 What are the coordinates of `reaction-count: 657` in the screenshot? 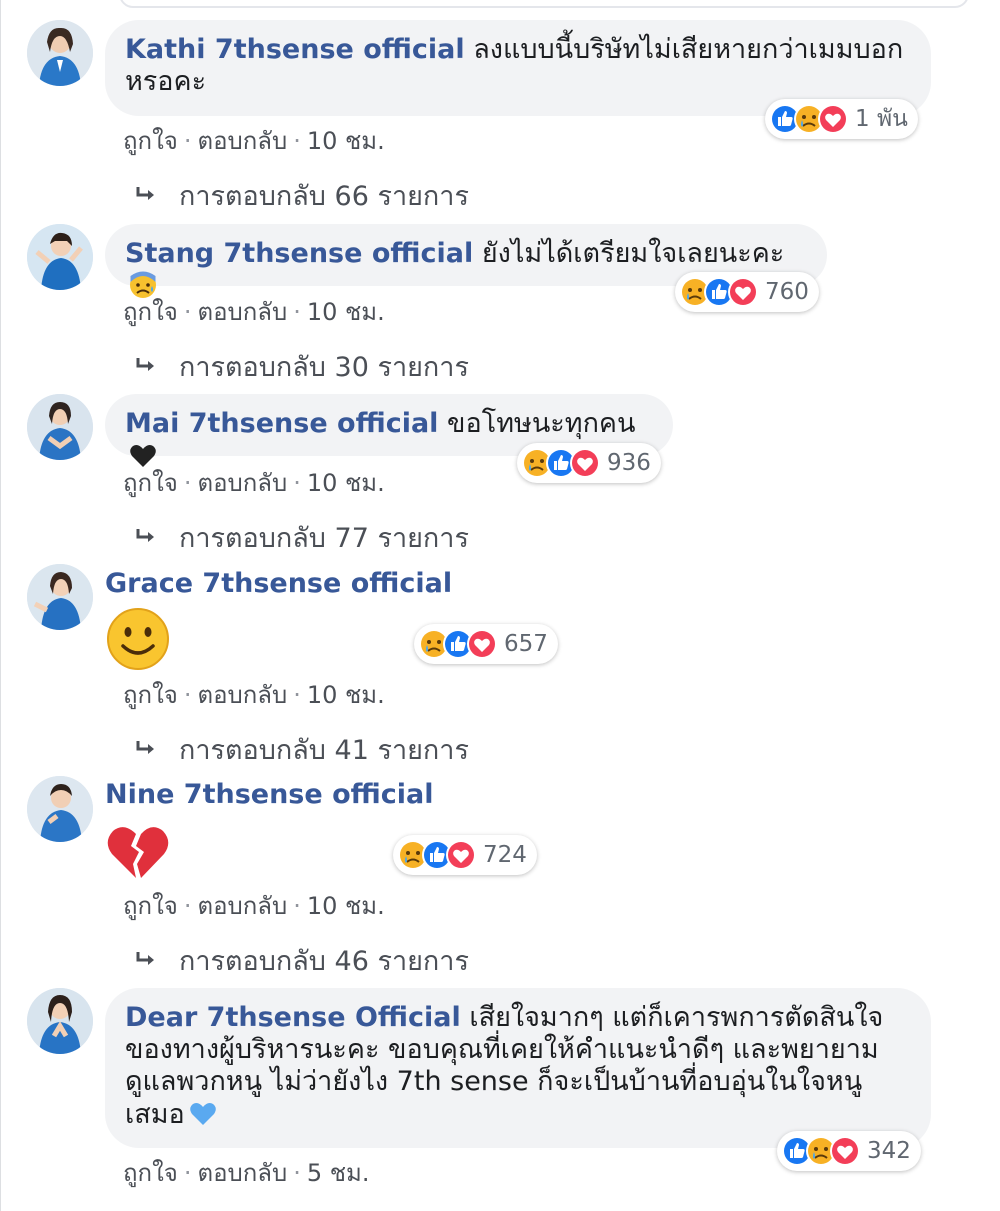 It's located at (526, 644).